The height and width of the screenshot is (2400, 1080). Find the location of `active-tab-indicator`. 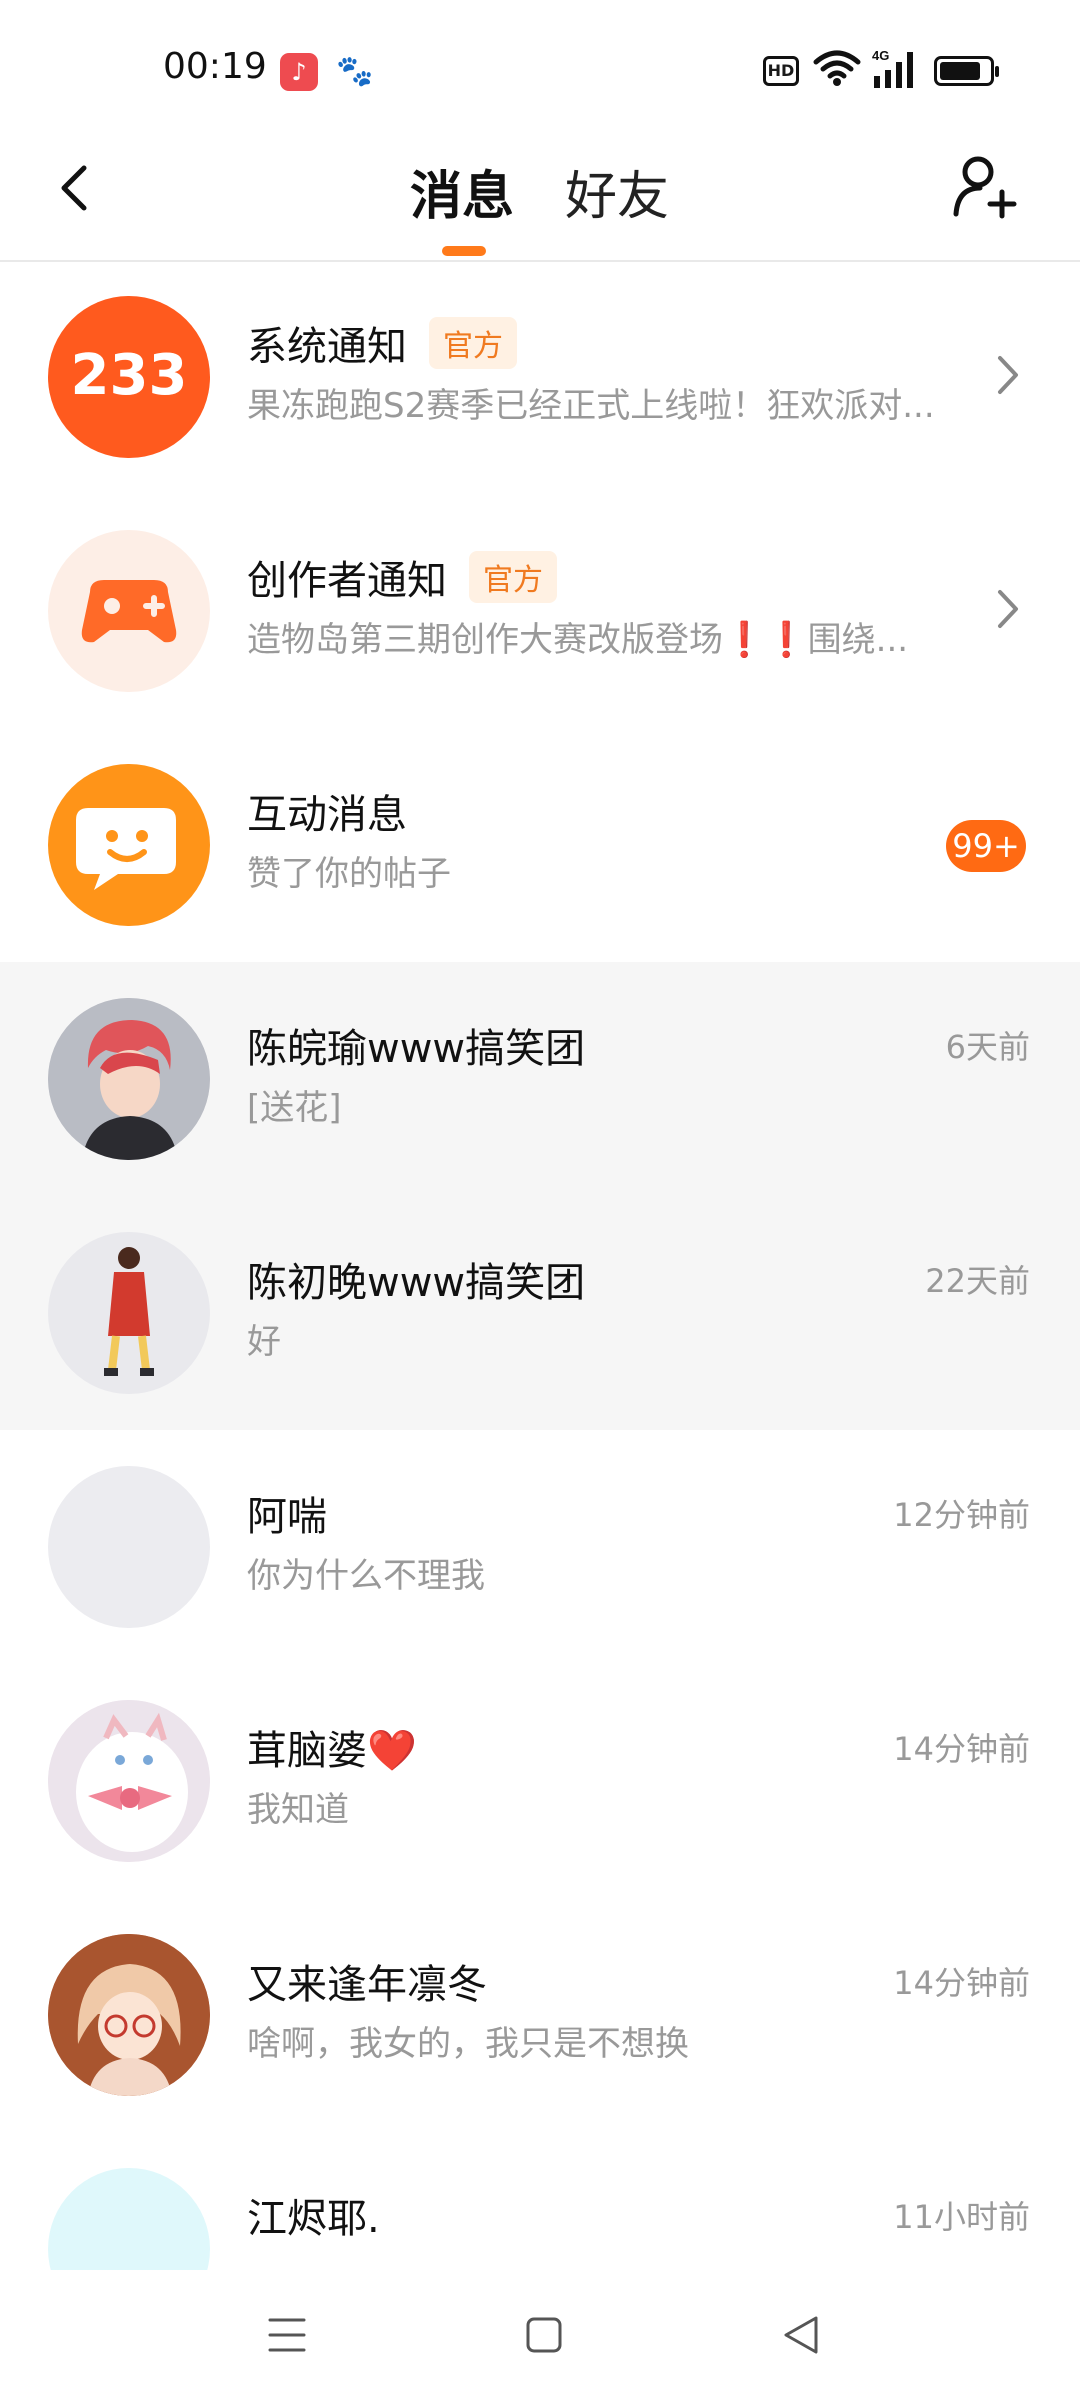

active-tab-indicator is located at coordinates (464, 251).